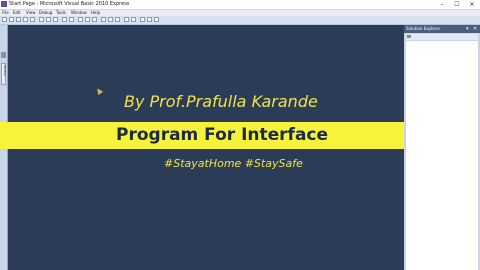  I want to click on save-icon, so click(25, 19).